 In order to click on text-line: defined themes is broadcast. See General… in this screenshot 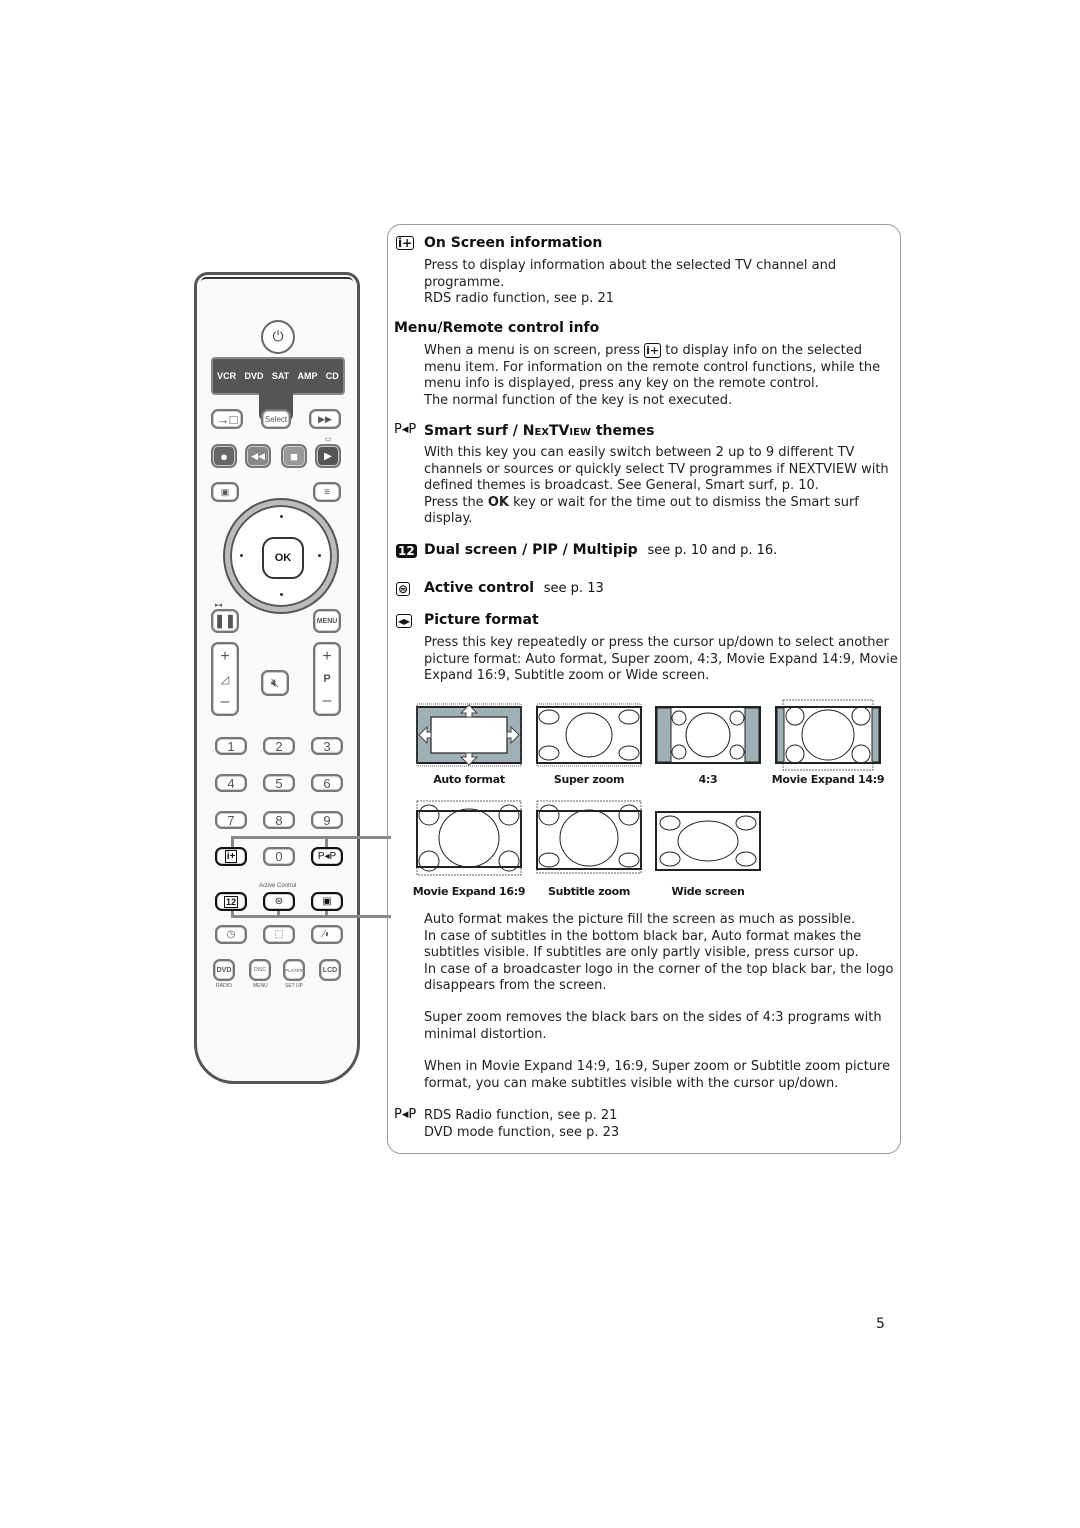, I will do `click(621, 485)`.